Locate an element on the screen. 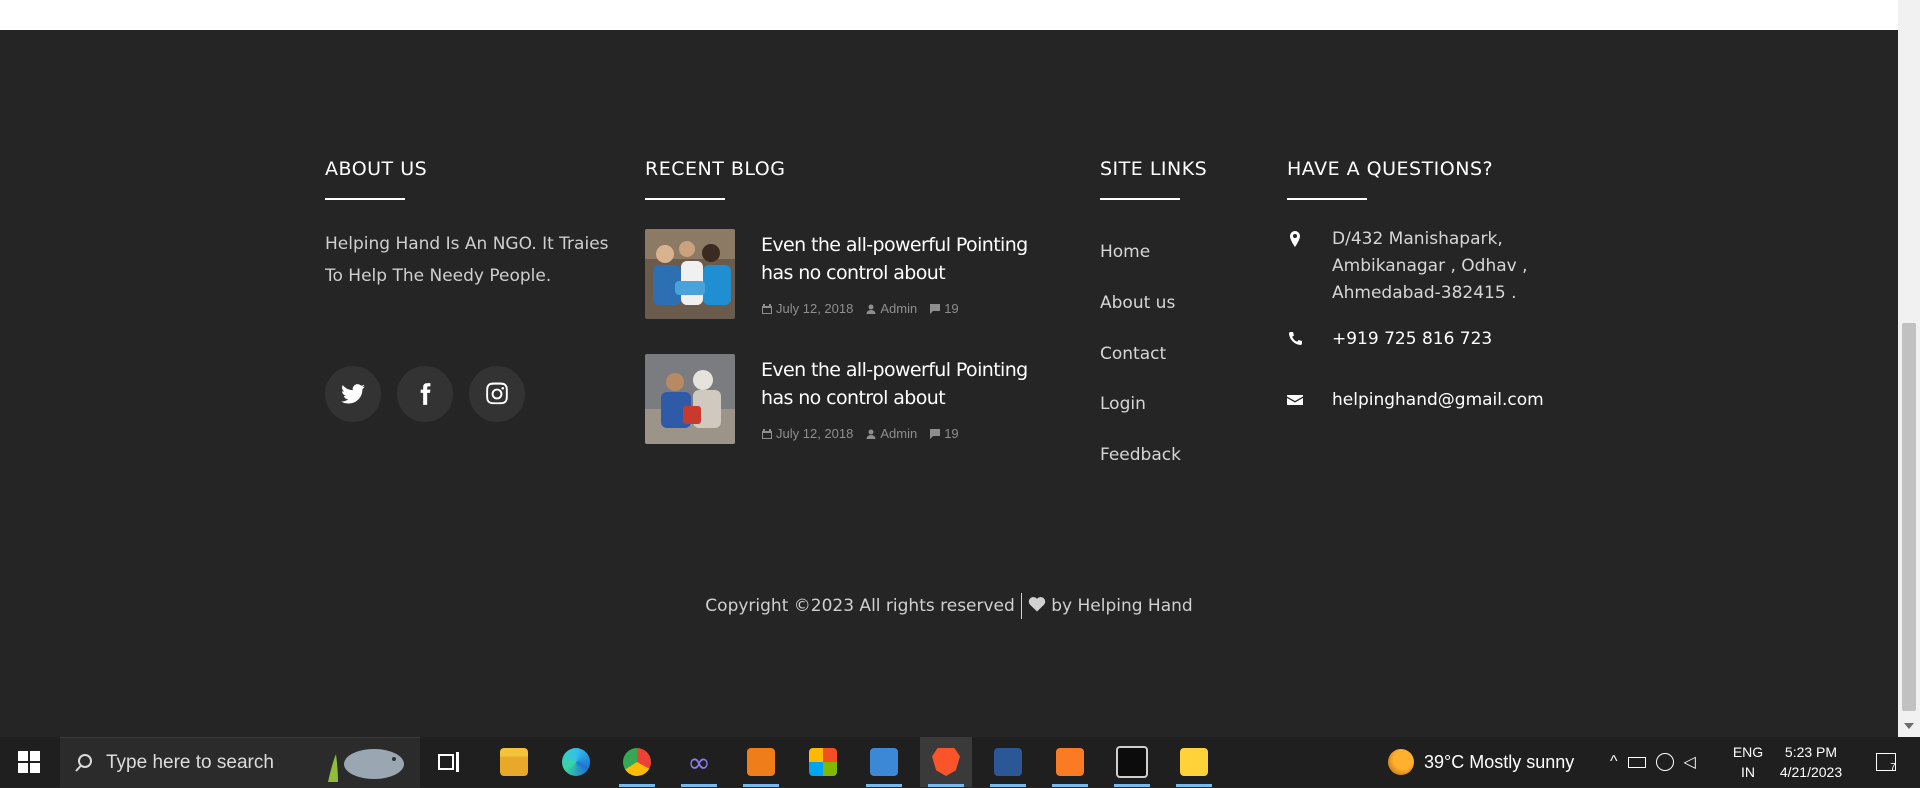 This screenshot has height=788, width=1920. facebook-icon is located at coordinates (425, 394).